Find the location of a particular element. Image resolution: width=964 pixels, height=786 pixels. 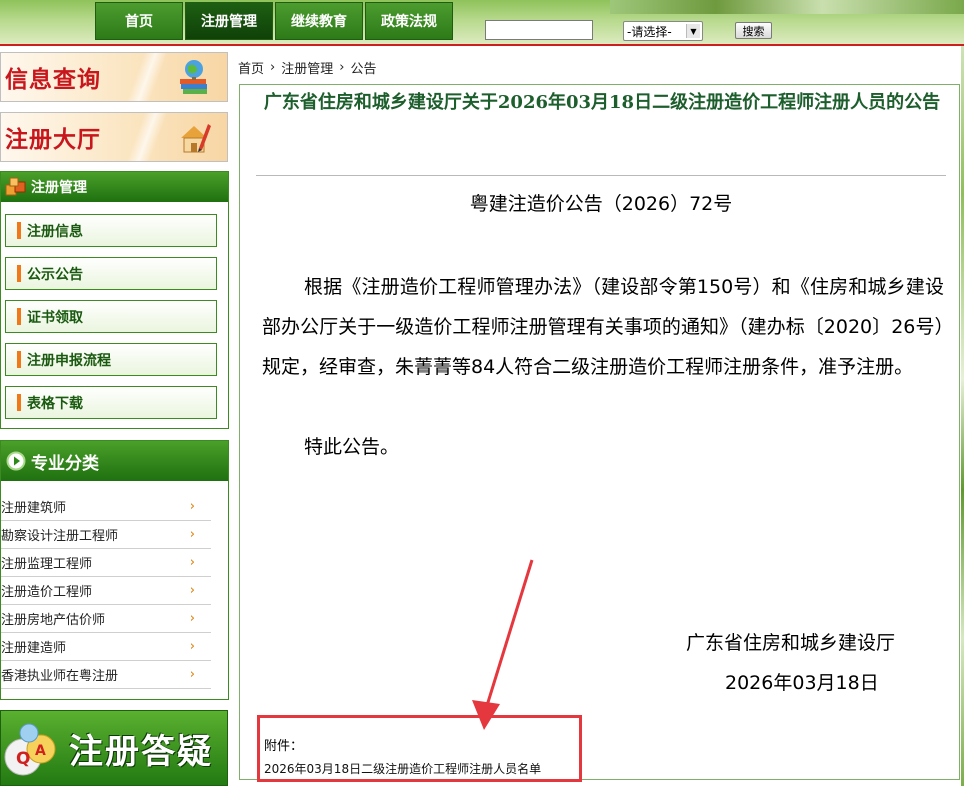

category-select: -请选择- ▼ is located at coordinates (663, 31).